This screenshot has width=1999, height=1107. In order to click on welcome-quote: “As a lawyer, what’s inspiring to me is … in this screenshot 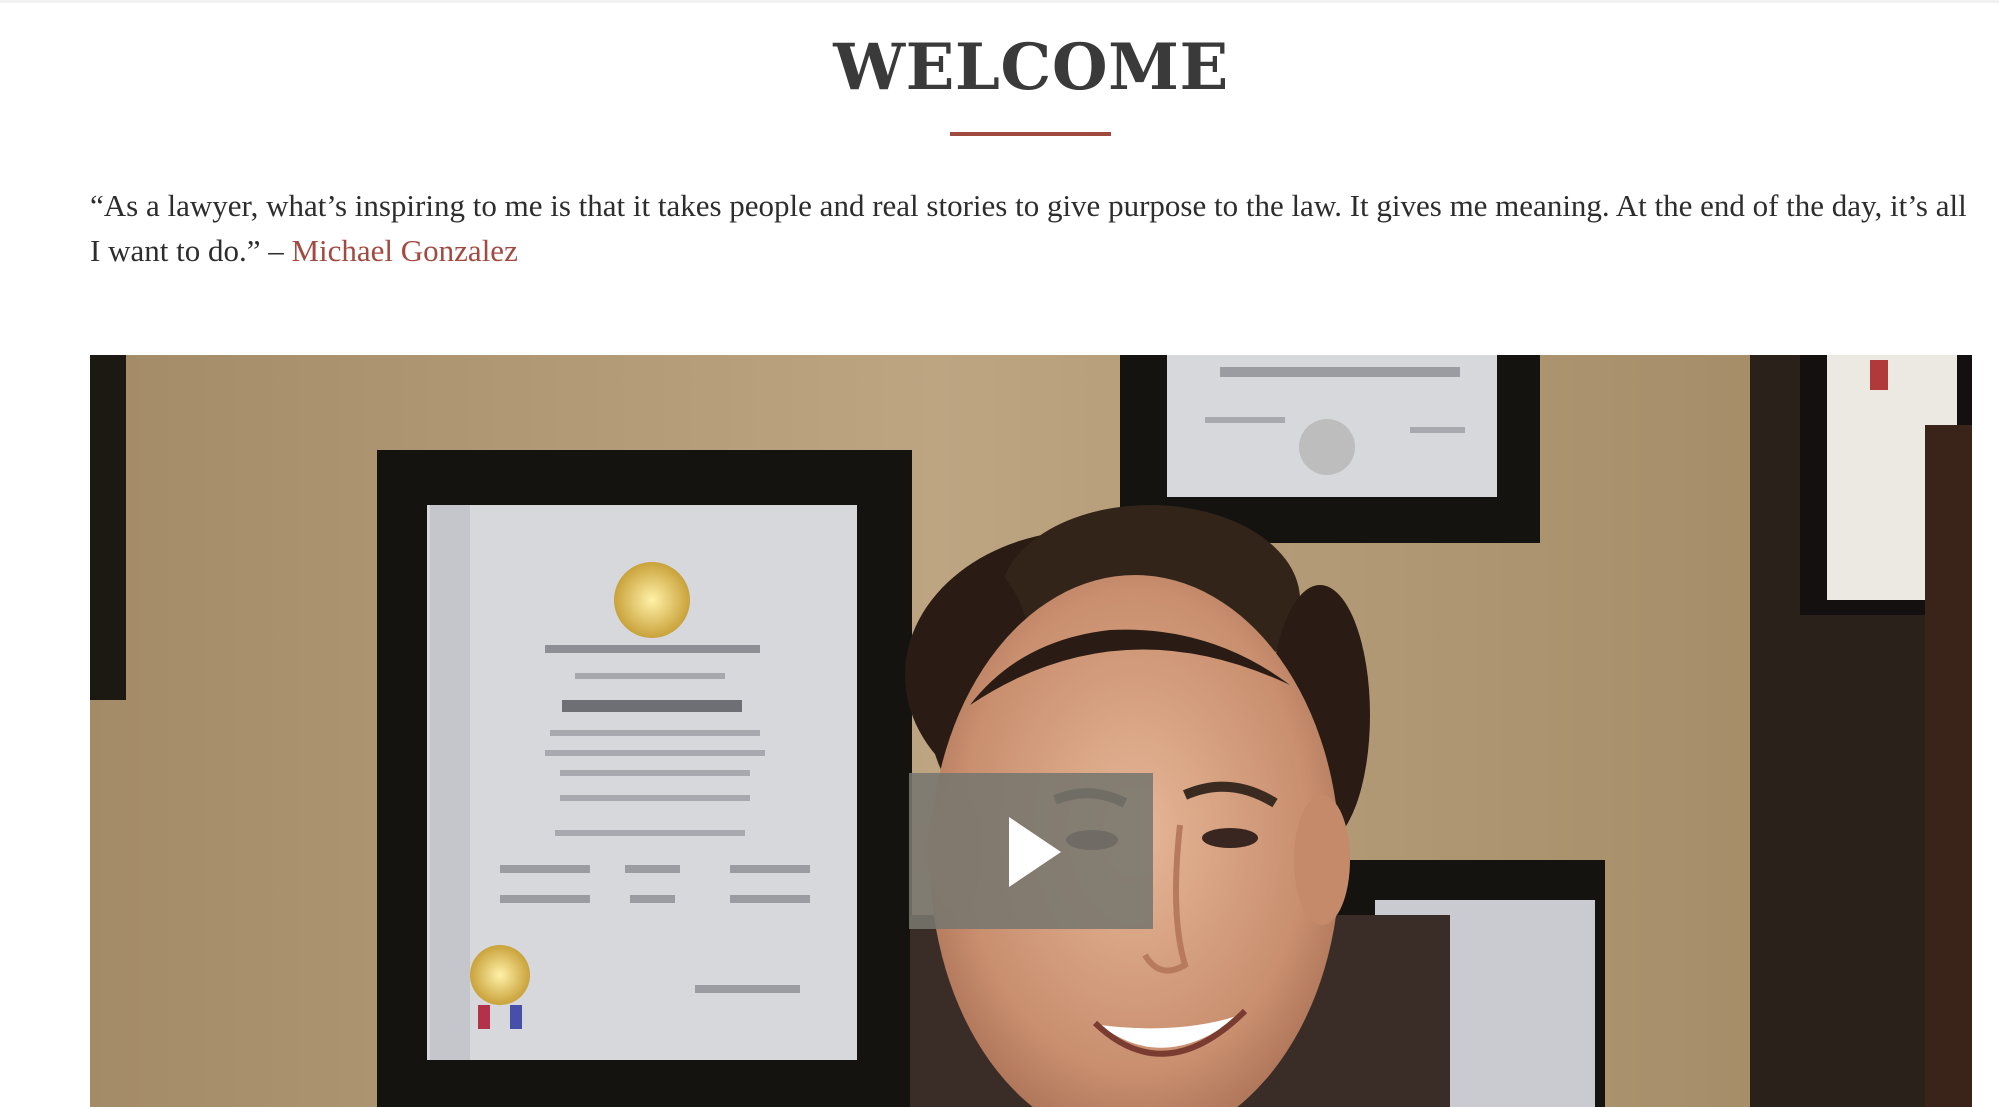, I will do `click(1035, 228)`.